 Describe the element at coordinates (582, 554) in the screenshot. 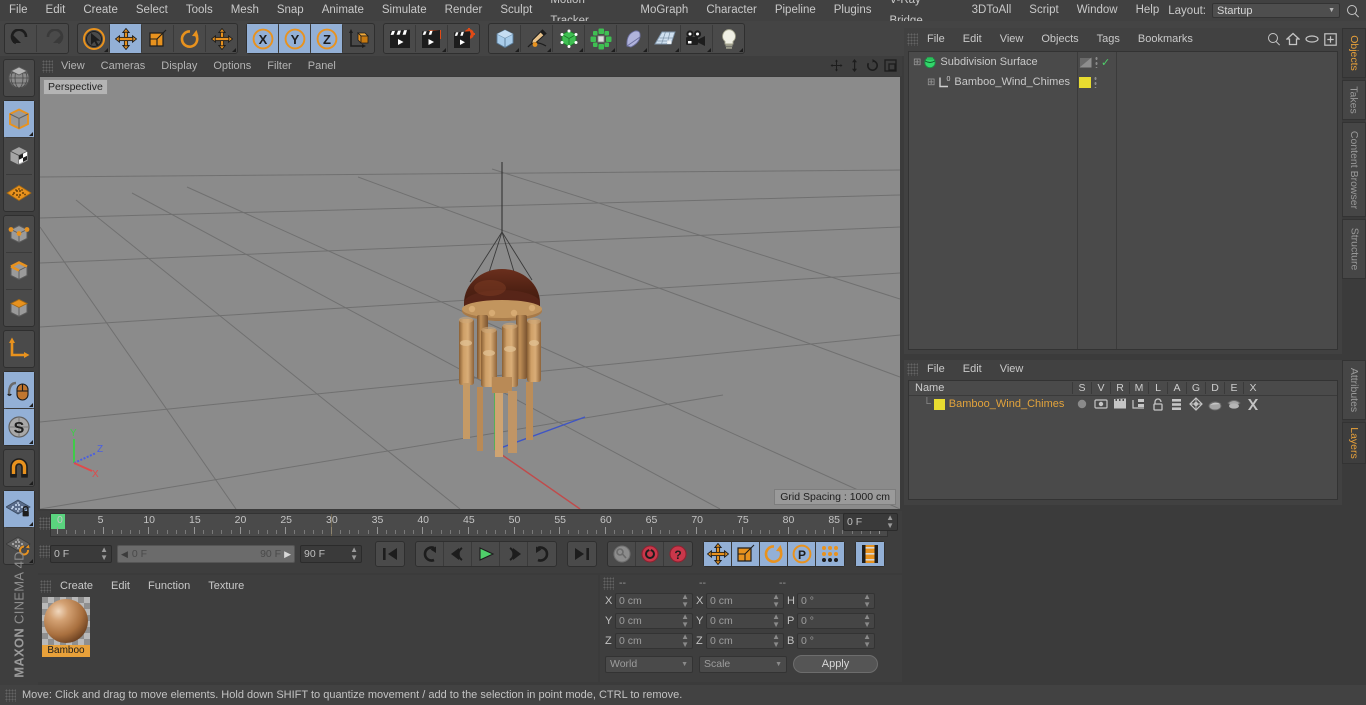

I see `go-to-end-button` at that location.